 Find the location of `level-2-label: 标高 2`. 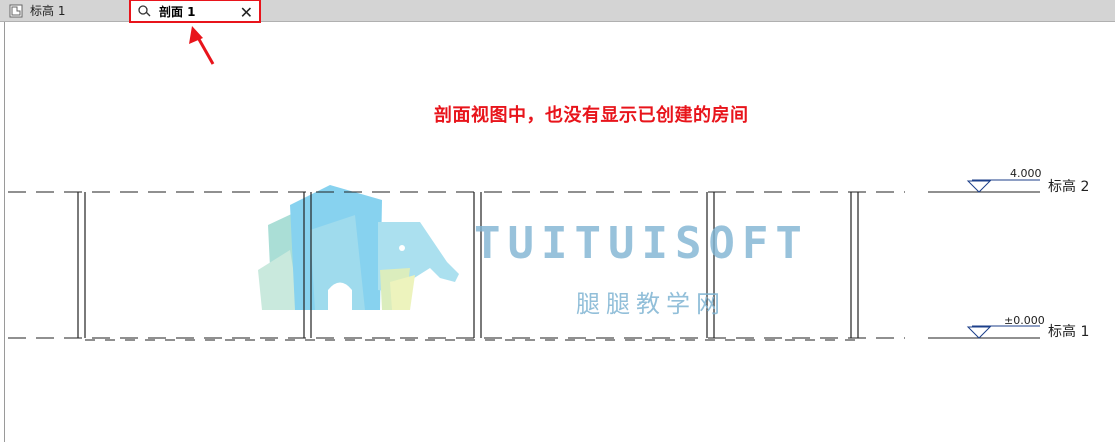

level-2-label: 标高 2 is located at coordinates (1068, 186).